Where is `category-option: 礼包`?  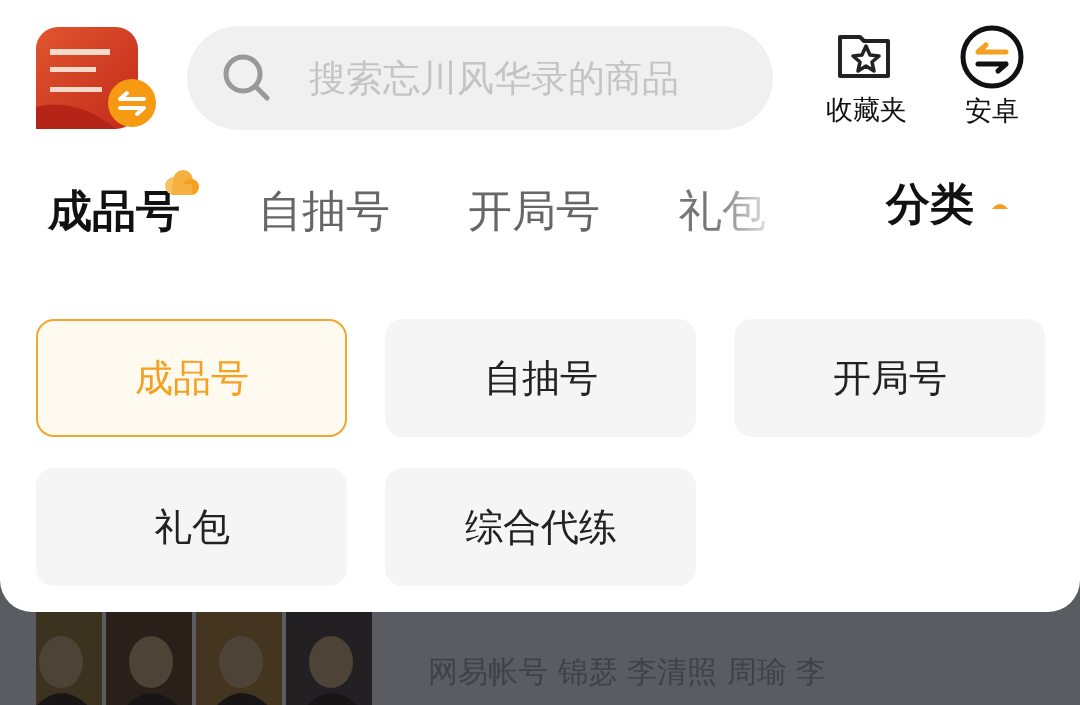
category-option: 礼包 is located at coordinates (191, 527).